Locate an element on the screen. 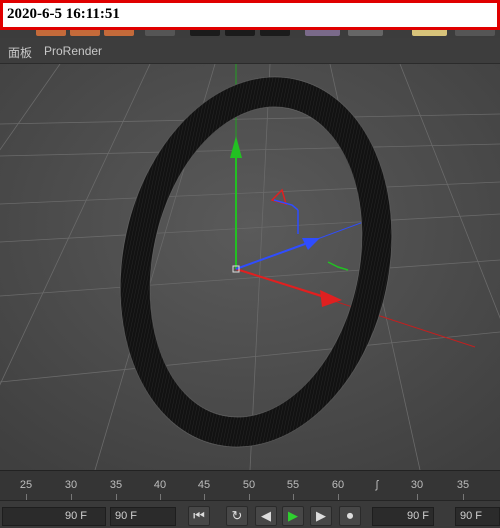 Image resolution: width=500 pixels, height=528 pixels. icon-toolbar is located at coordinates (250, 34).